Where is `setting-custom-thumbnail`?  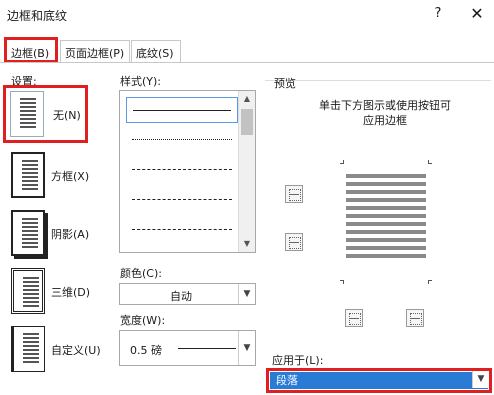
setting-custom-thumbnail is located at coordinates (28, 349).